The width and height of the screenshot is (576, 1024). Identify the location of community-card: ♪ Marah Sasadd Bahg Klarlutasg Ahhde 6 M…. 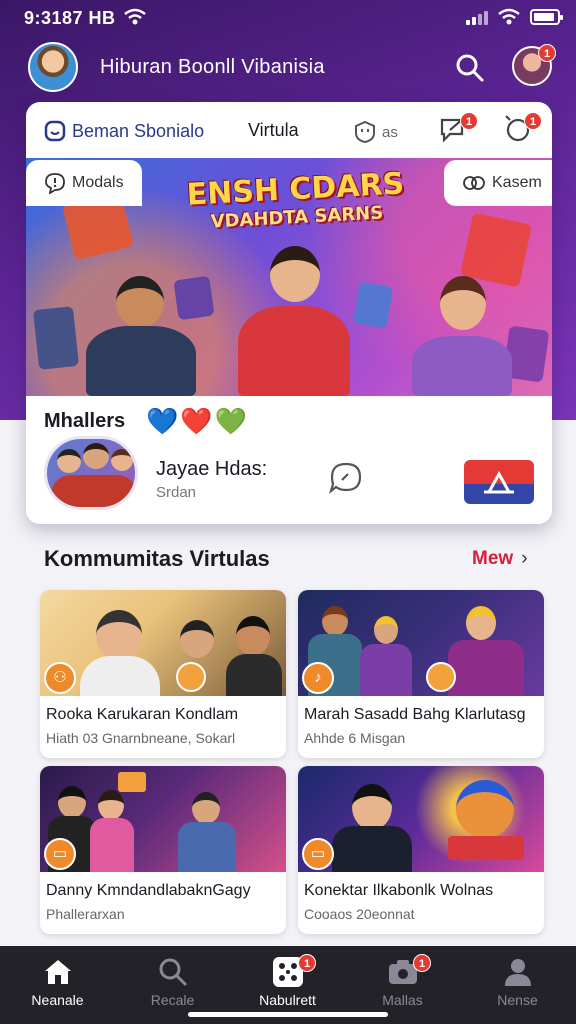
(421, 674).